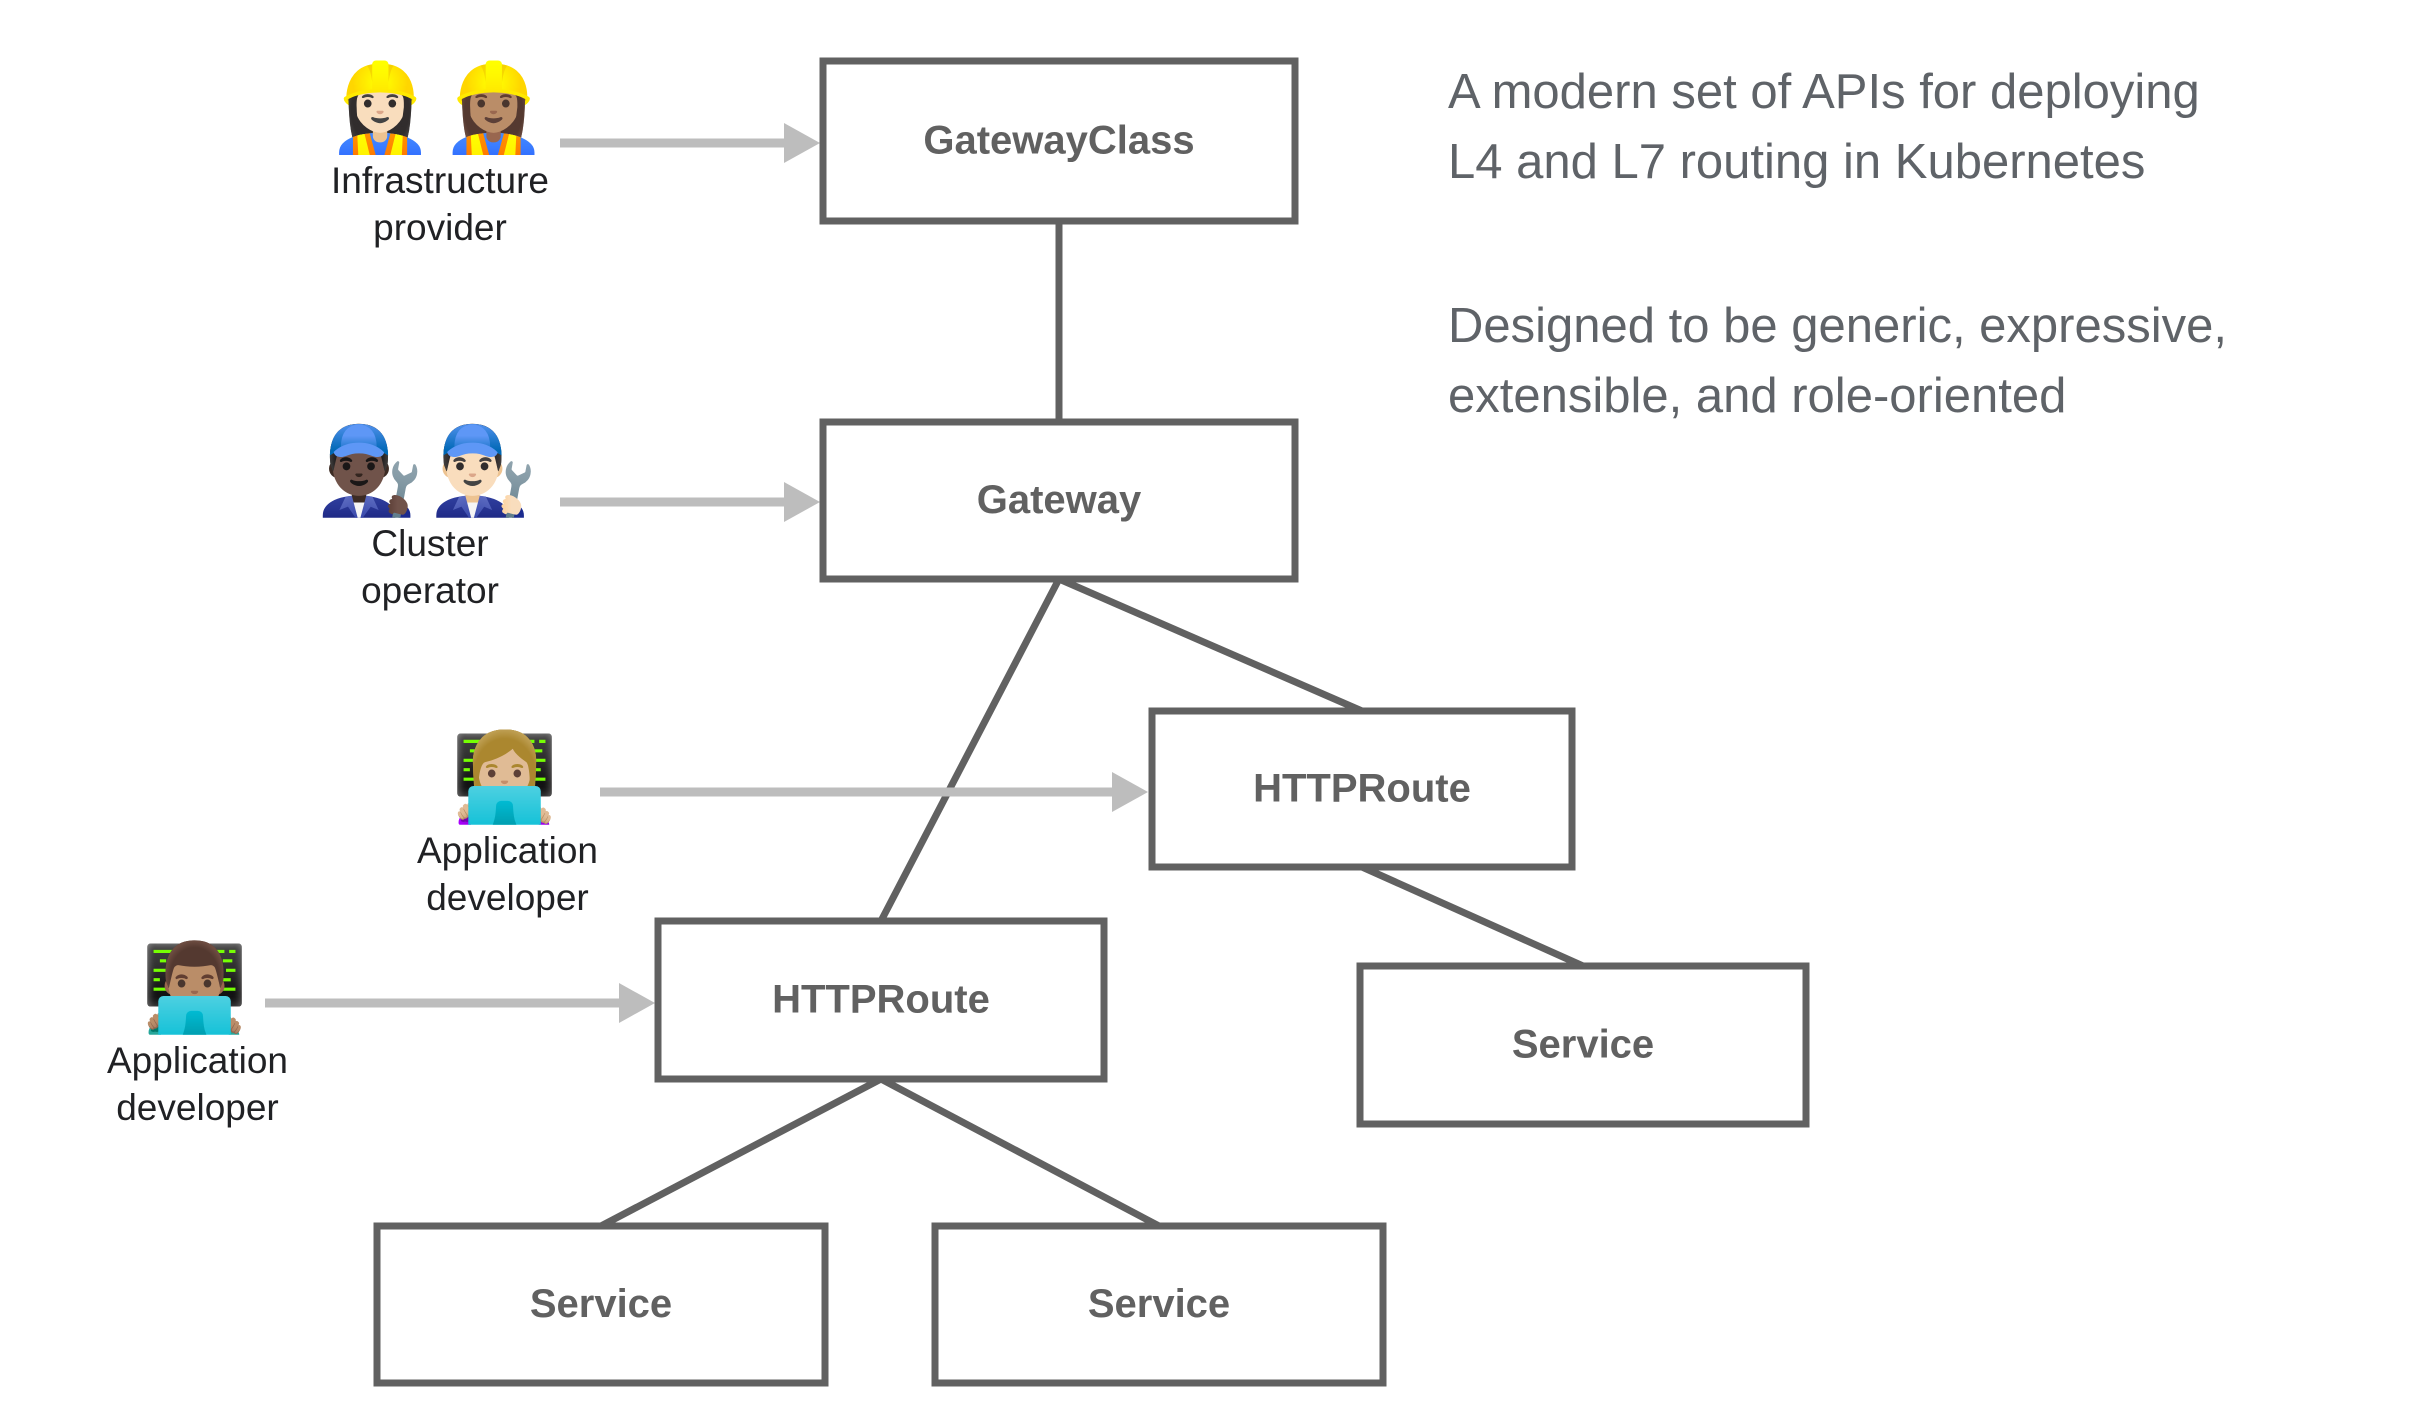  I want to click on actor-arrow-head-infrastructure-provider, so click(802, 143).